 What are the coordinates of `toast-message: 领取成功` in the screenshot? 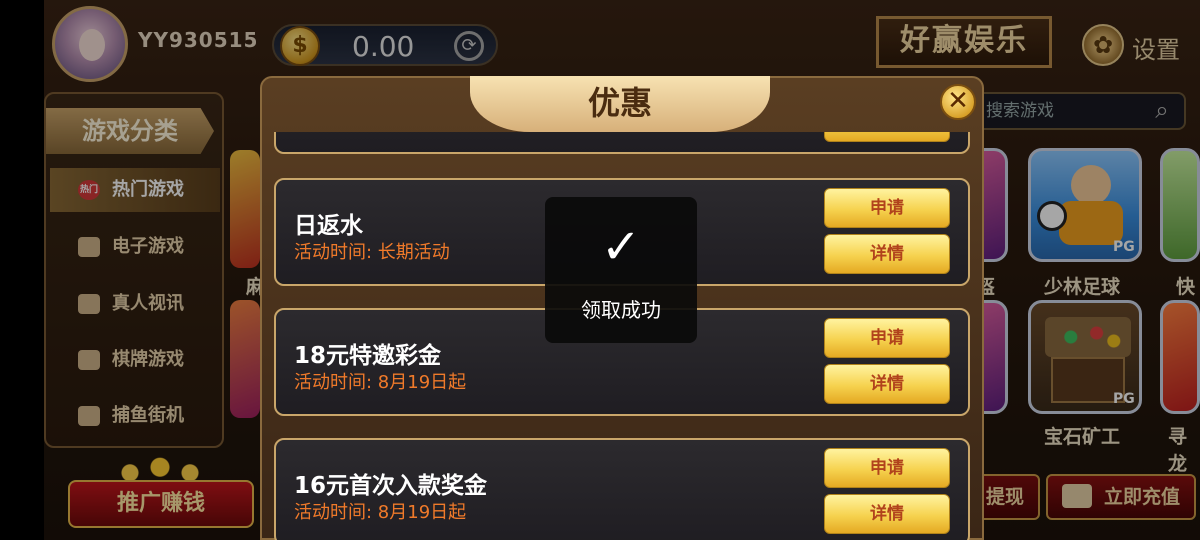 It's located at (621, 310).